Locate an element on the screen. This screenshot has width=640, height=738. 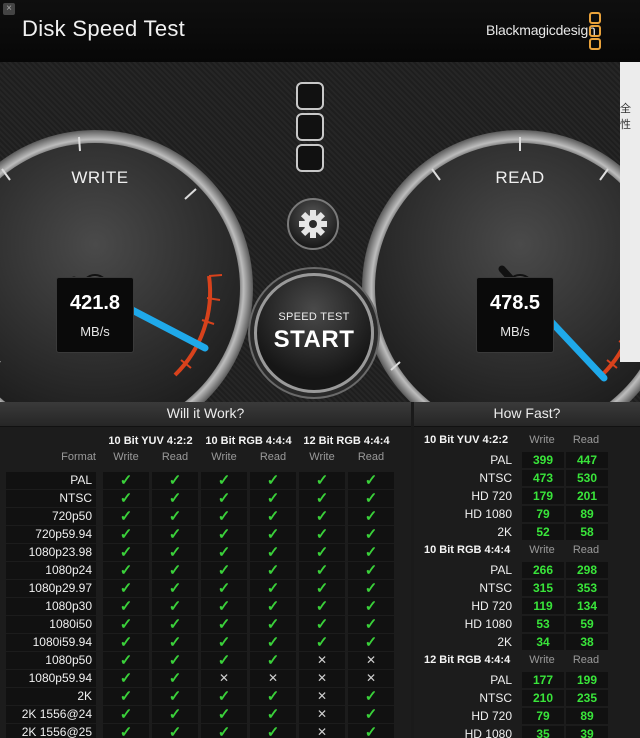
write-speed-value: 421.8 is located at coordinates (95, 303).